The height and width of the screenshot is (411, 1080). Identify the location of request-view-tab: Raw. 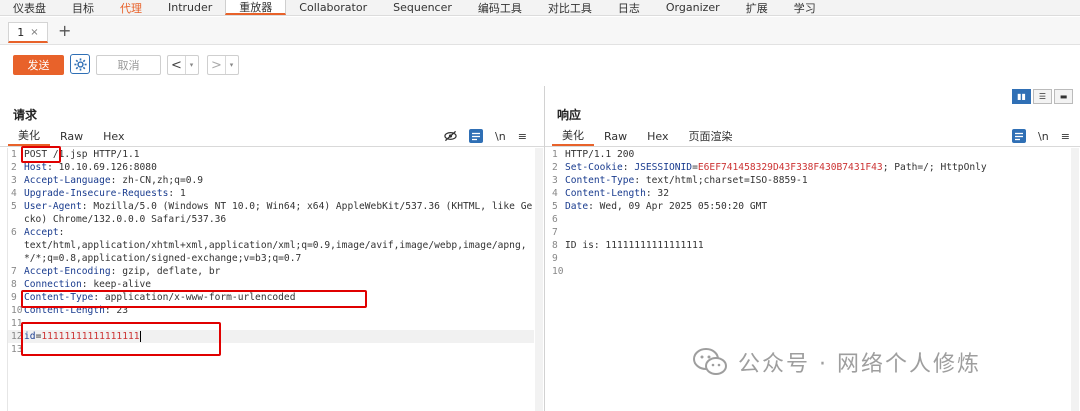
(71, 136).